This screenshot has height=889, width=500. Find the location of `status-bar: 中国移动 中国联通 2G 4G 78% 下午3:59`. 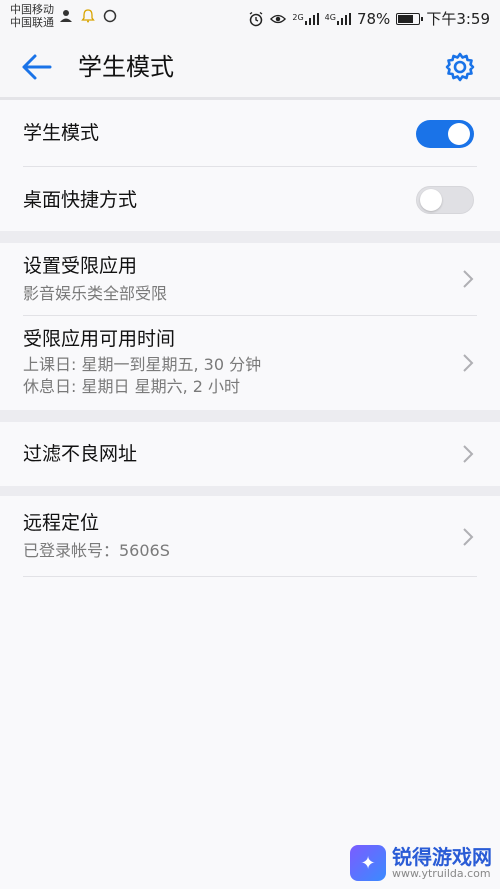

status-bar: 中国移动 中国联通 2G 4G 78% 下午3:59 is located at coordinates (250, 18).